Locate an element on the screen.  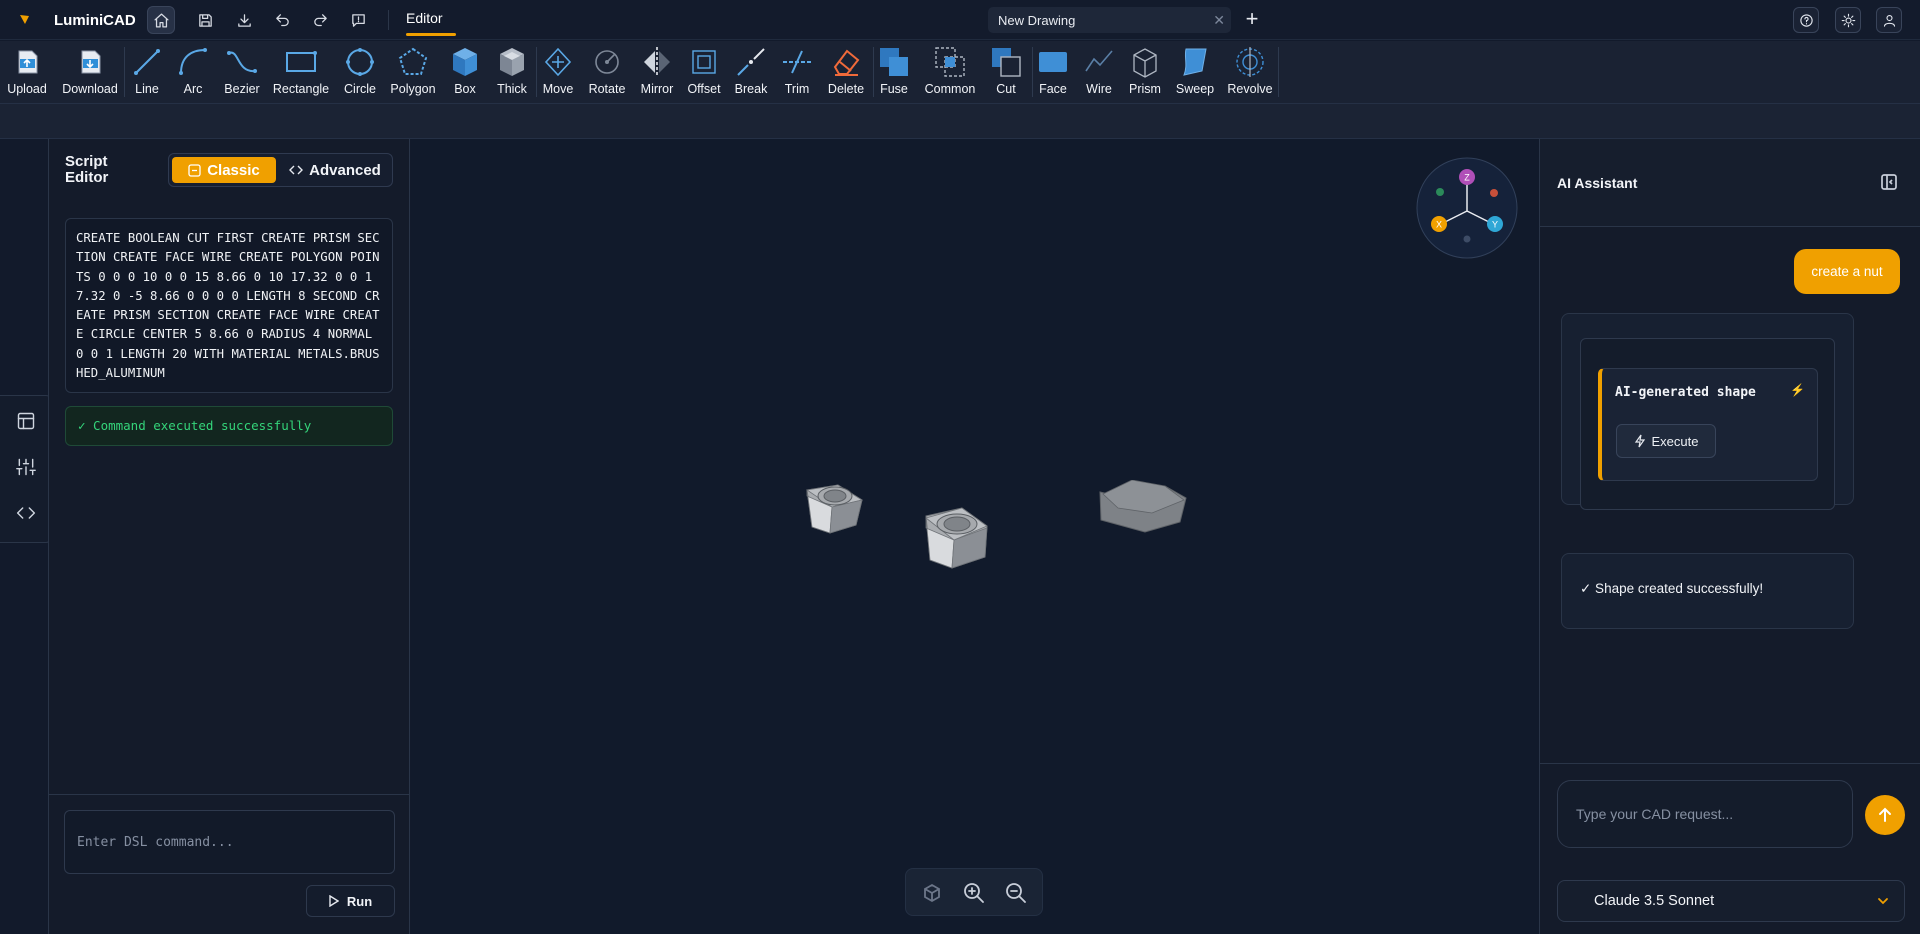
tool-thick: Thick is located at coordinates (512, 73).